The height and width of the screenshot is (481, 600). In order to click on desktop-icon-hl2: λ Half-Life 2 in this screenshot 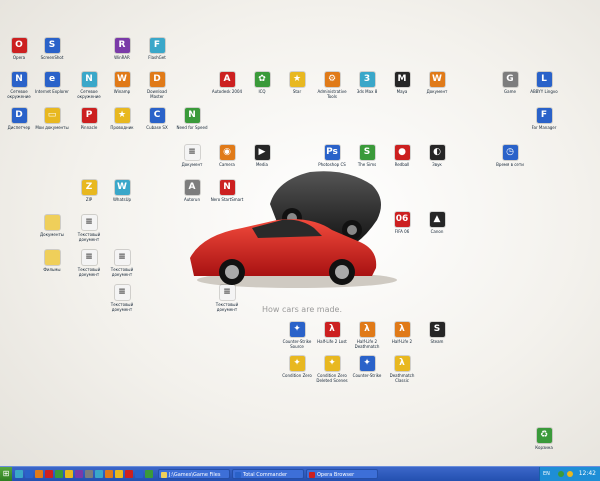, I will do `click(402, 333)`.